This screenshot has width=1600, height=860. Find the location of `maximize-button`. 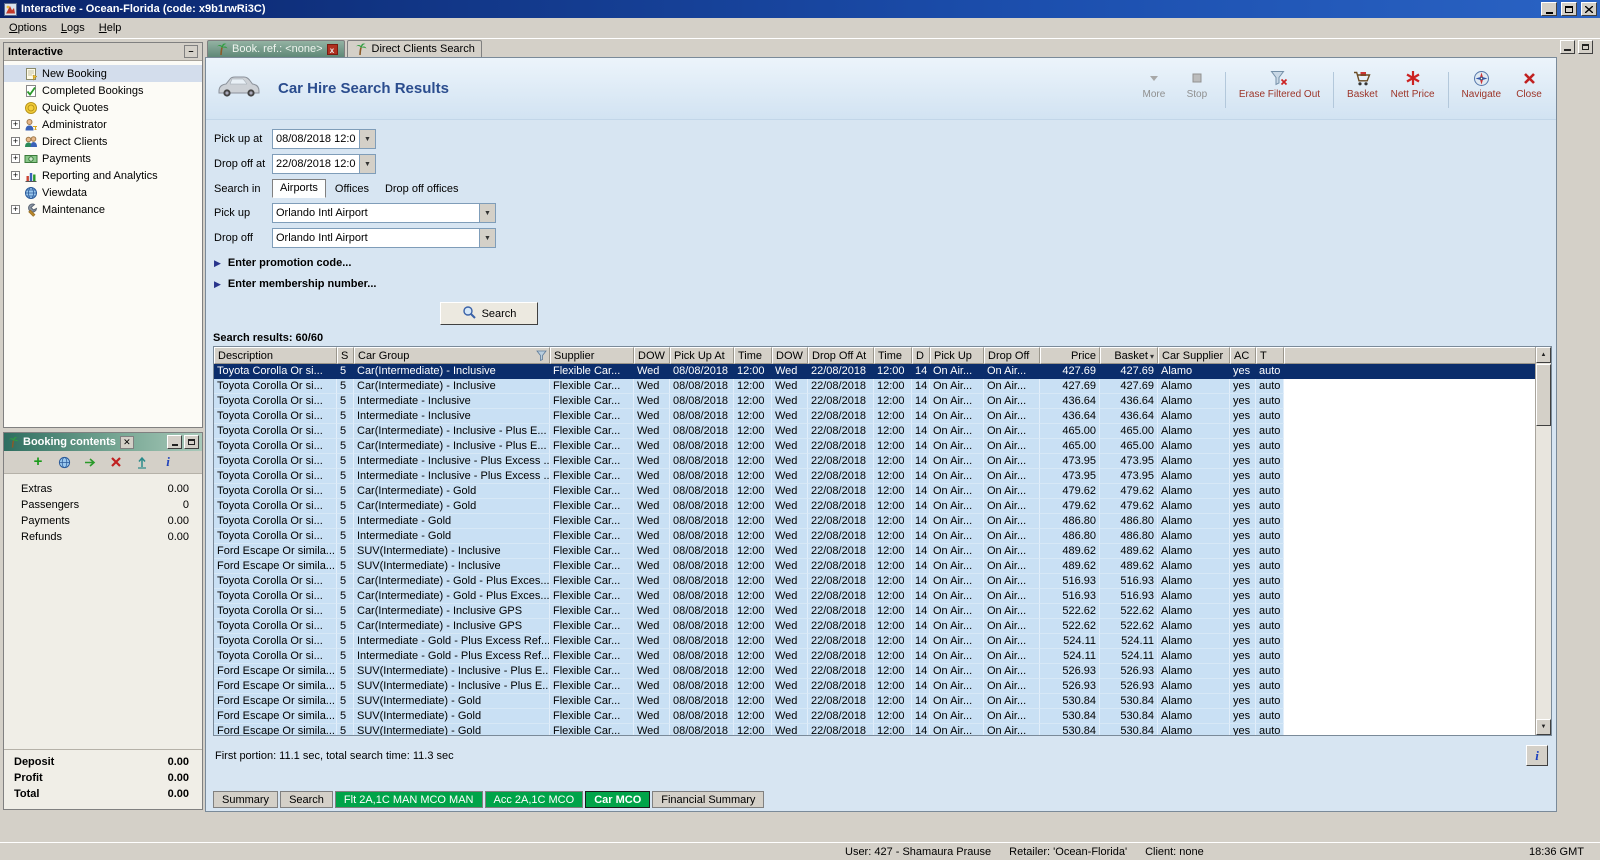

maximize-button is located at coordinates (1569, 9).